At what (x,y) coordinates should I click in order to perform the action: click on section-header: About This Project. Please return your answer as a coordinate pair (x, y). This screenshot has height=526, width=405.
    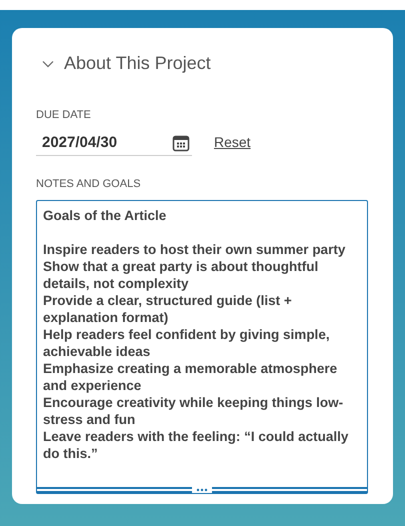
    Looking at the image, I should click on (202, 63).